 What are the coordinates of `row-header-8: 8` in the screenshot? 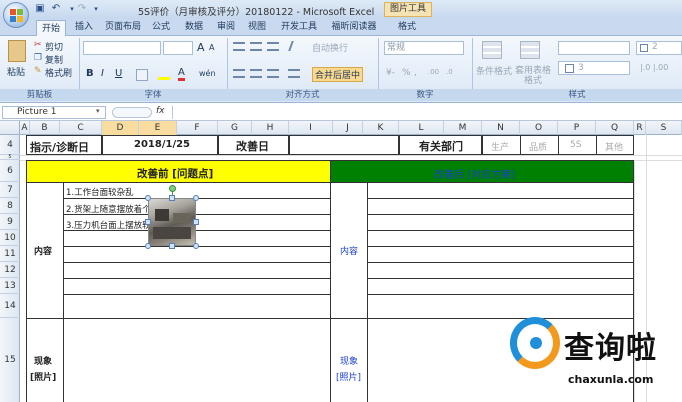 It's located at (10, 206).